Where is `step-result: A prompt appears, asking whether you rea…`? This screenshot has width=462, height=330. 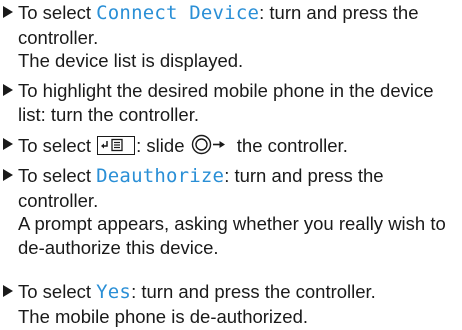
step-result: A prompt appears, asking whether you rea… is located at coordinates (232, 235).